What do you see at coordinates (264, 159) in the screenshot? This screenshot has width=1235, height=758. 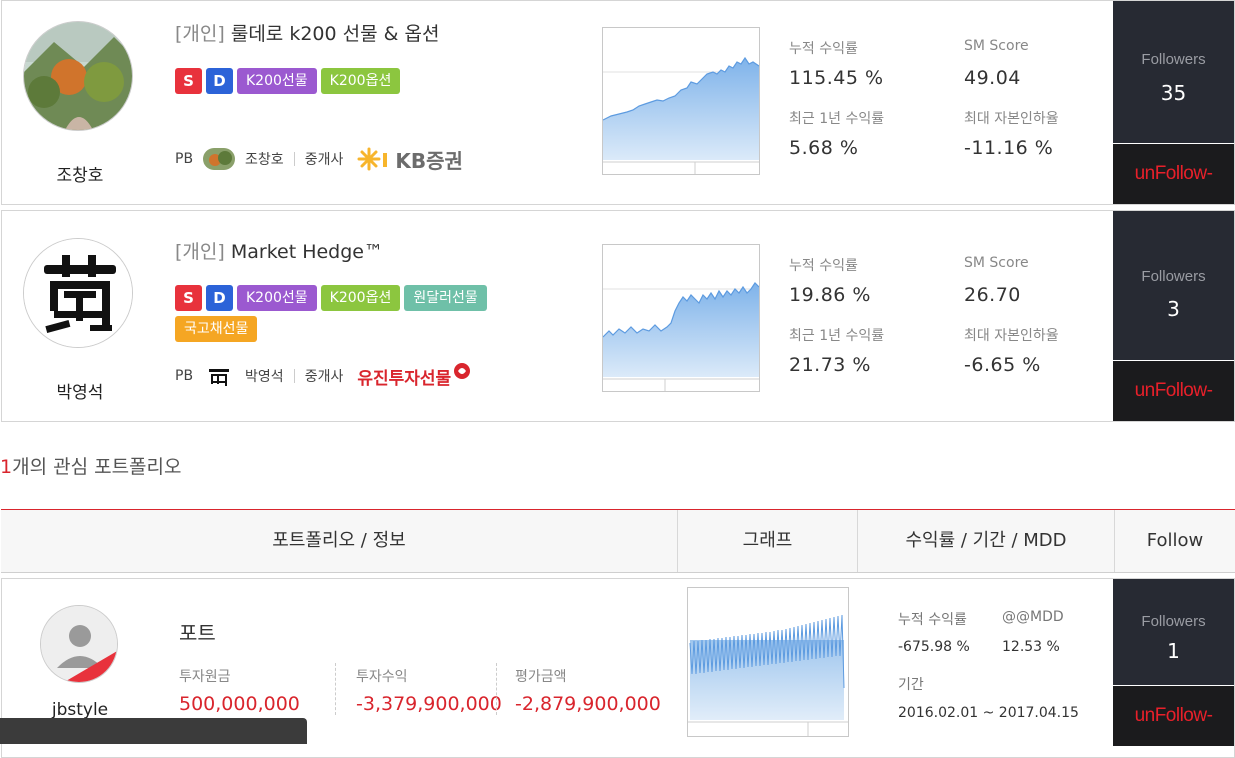 I see `pb-name: 조창호` at bounding box center [264, 159].